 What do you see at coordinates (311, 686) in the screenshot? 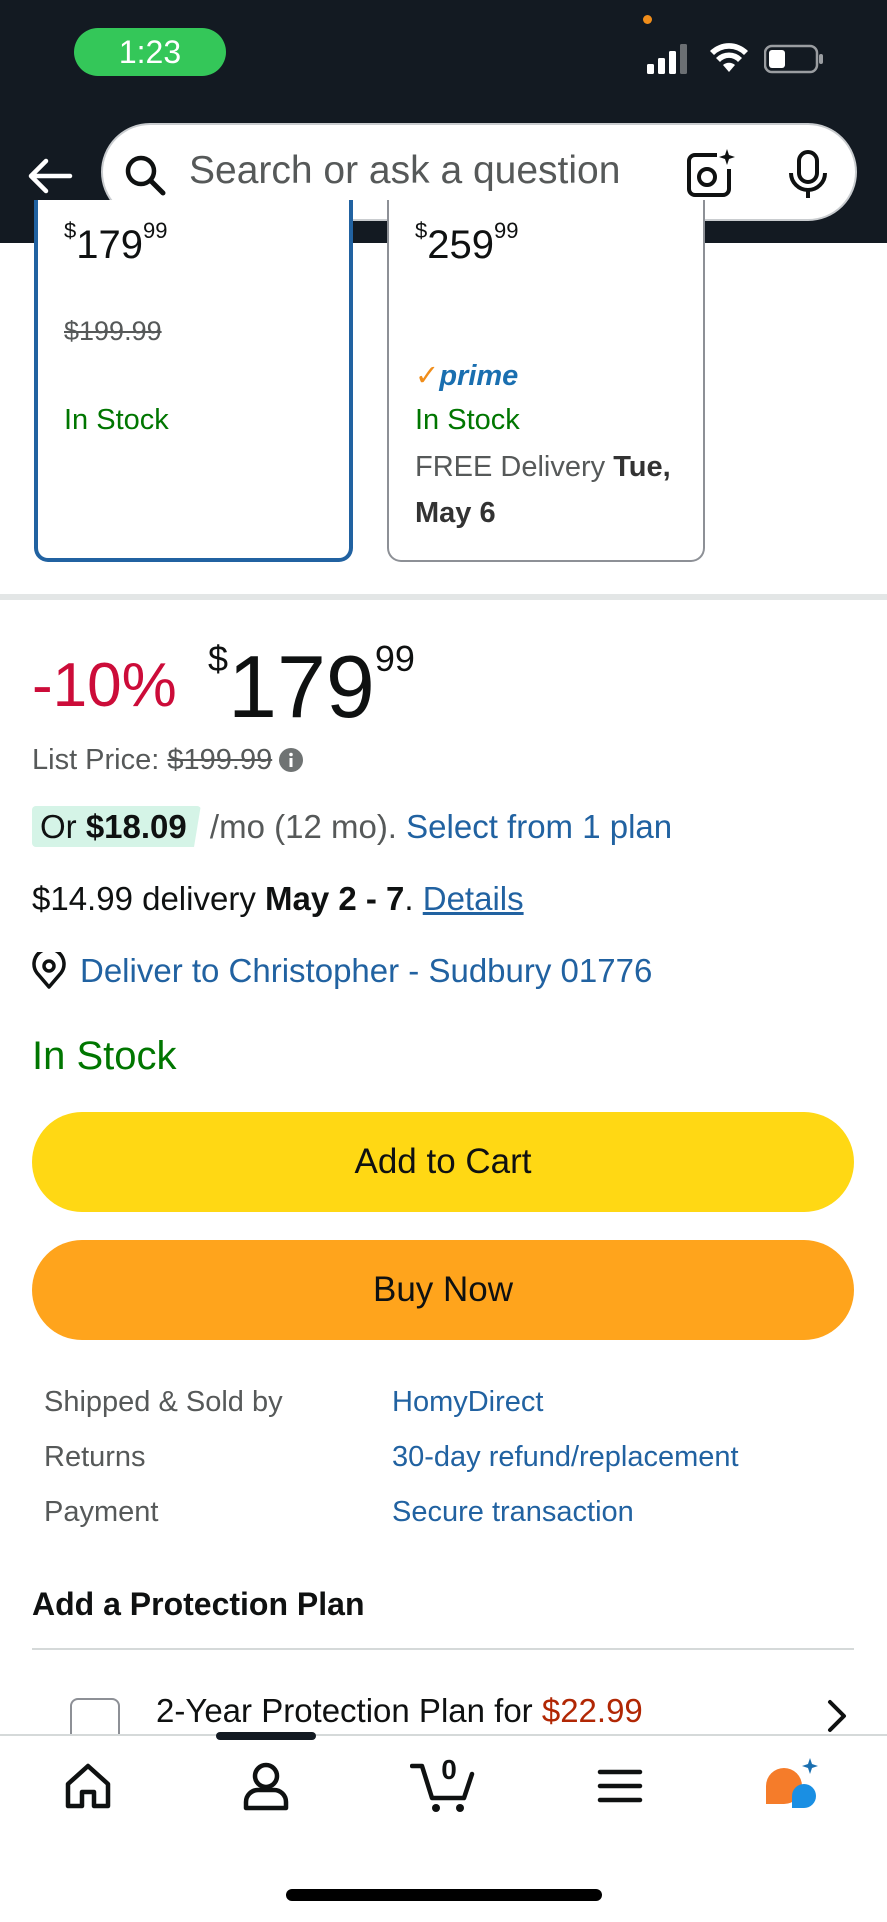
I see `main-price: $17999` at bounding box center [311, 686].